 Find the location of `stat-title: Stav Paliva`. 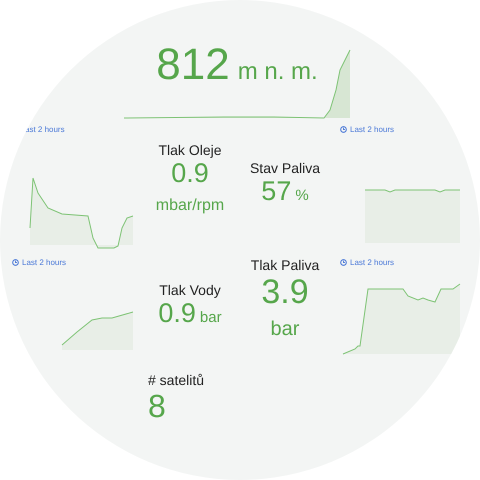

stat-title: Stav Paliva is located at coordinates (285, 168).